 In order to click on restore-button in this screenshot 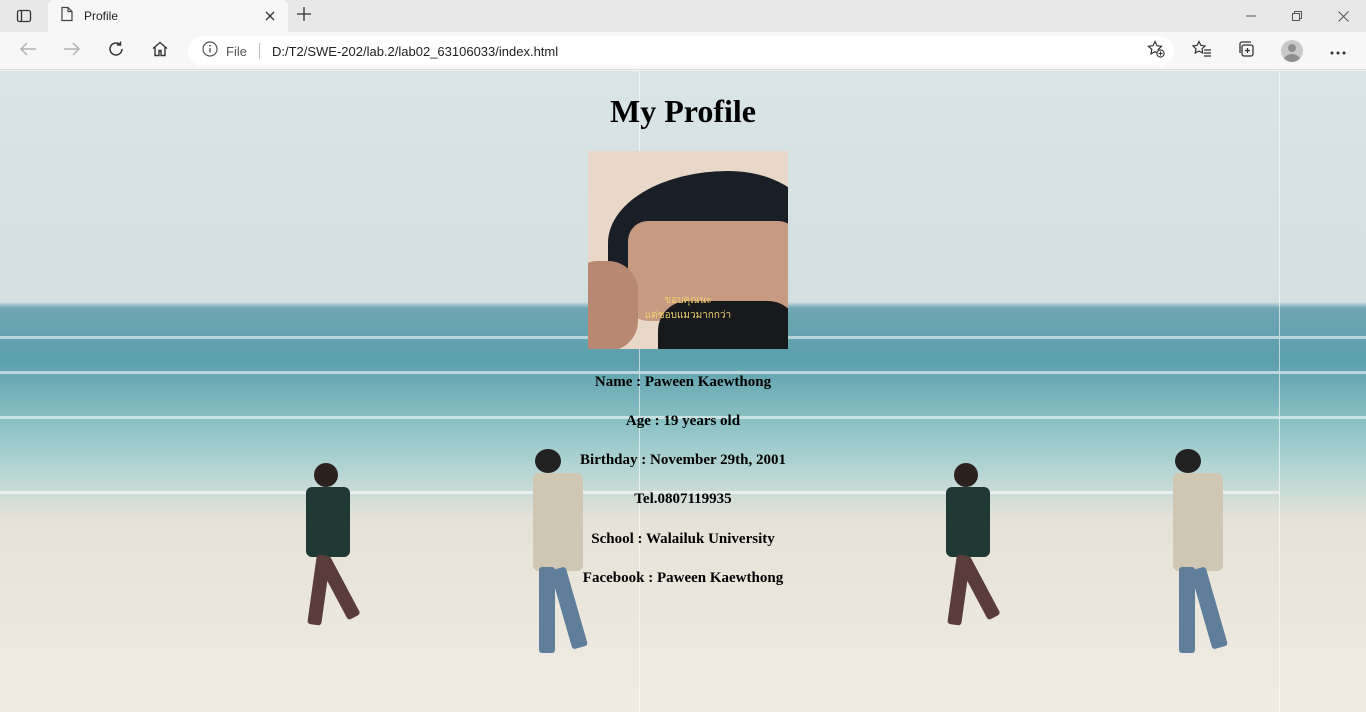, I will do `click(1297, 16)`.